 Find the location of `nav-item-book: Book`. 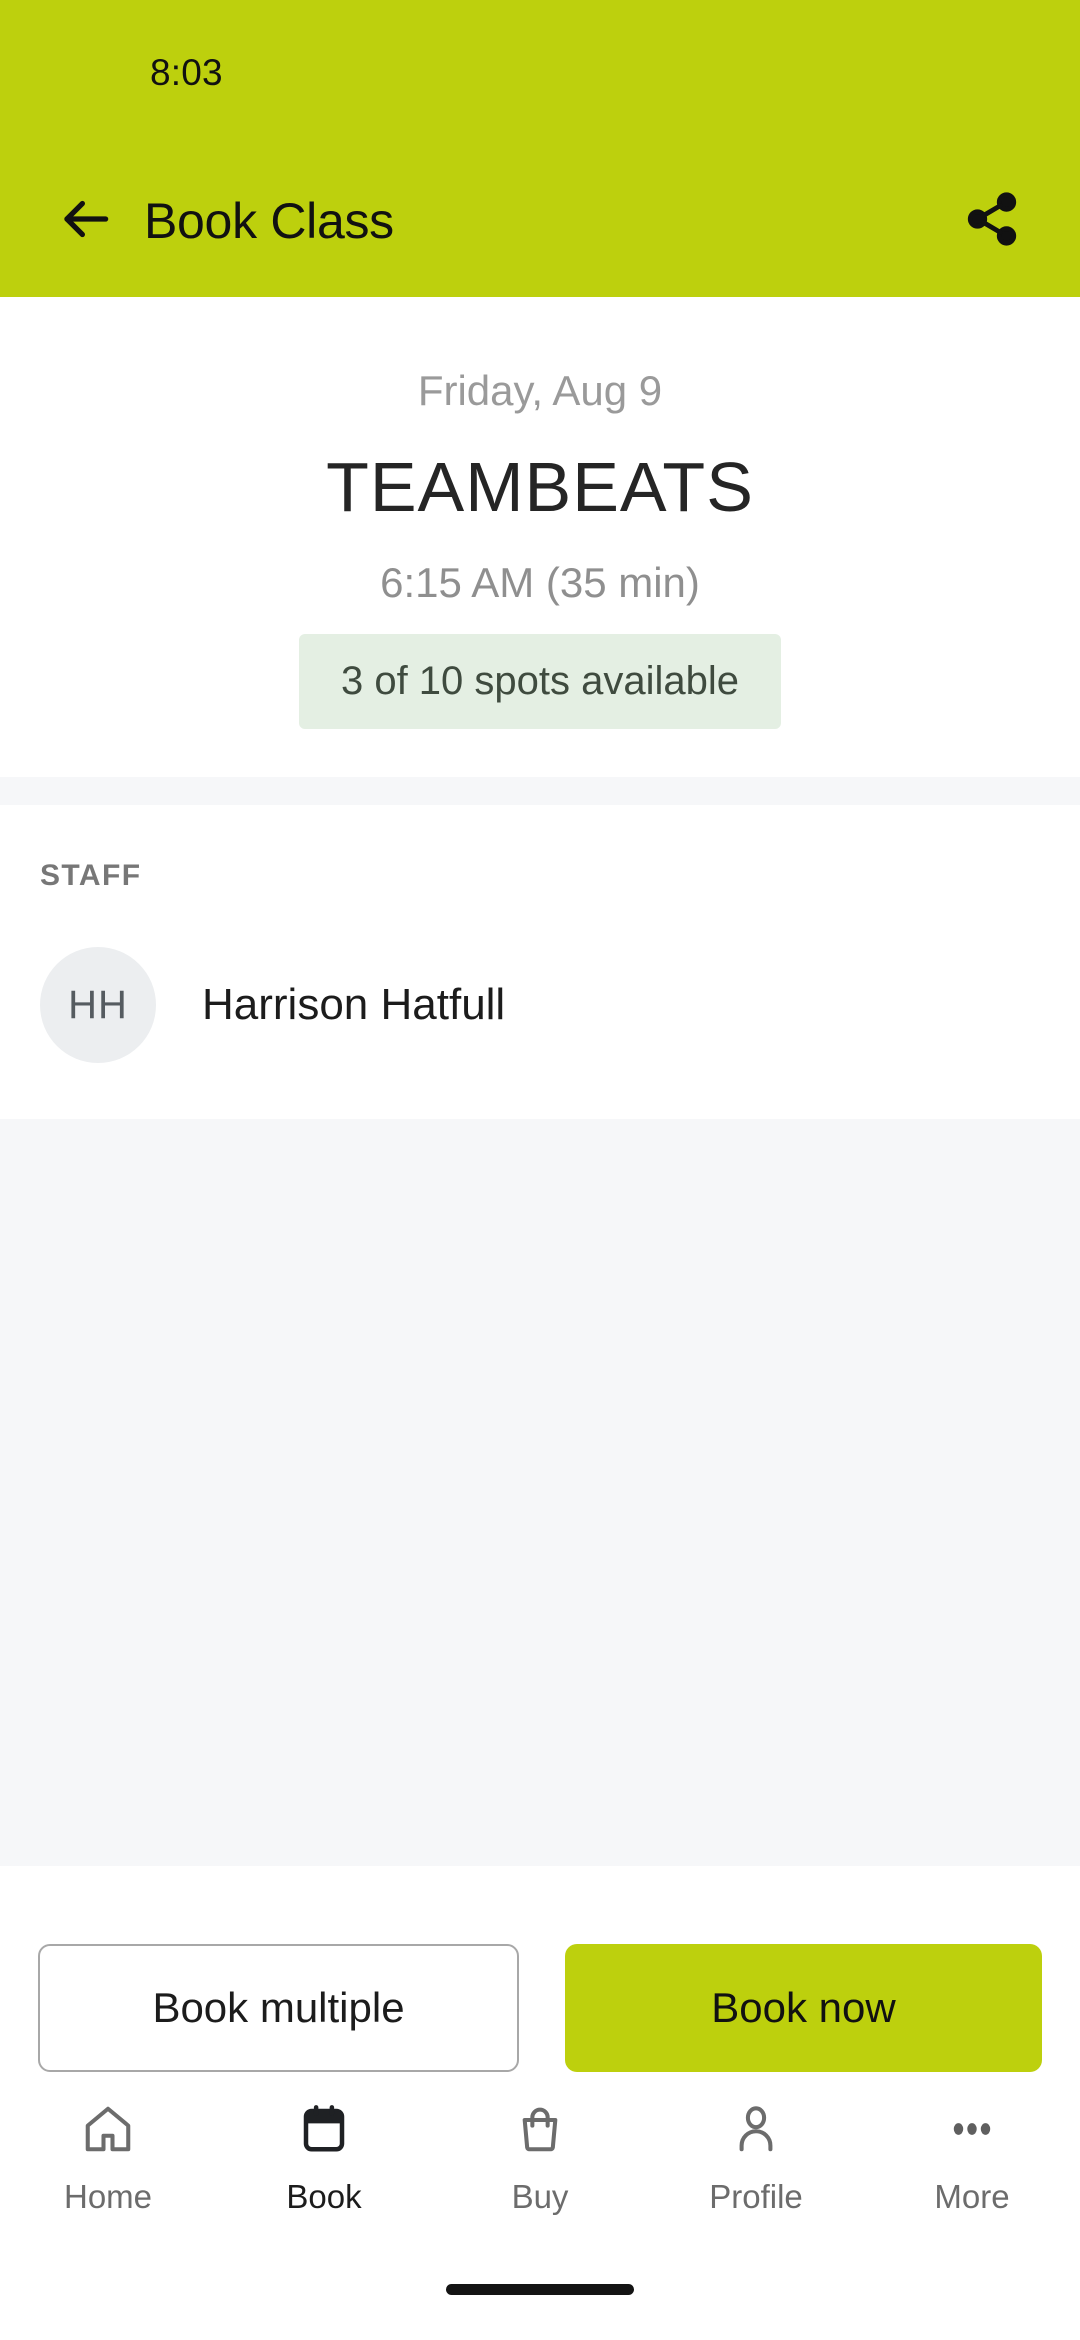

nav-item-book: Book is located at coordinates (324, 2156).